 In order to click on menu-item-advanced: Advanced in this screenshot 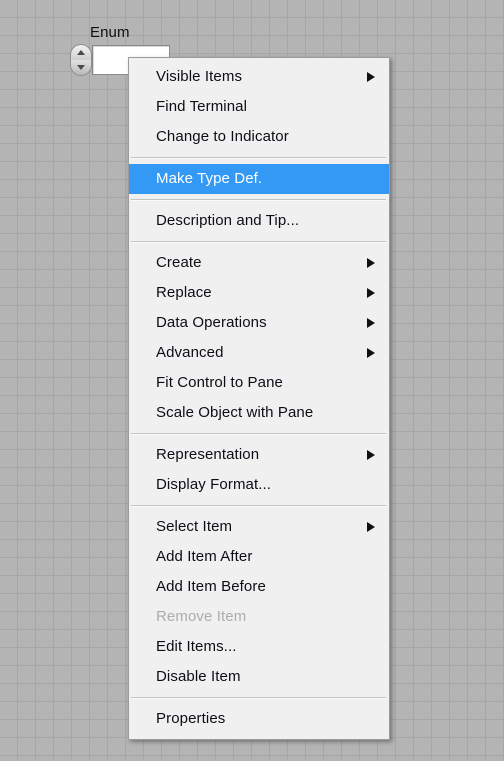, I will do `click(259, 353)`.